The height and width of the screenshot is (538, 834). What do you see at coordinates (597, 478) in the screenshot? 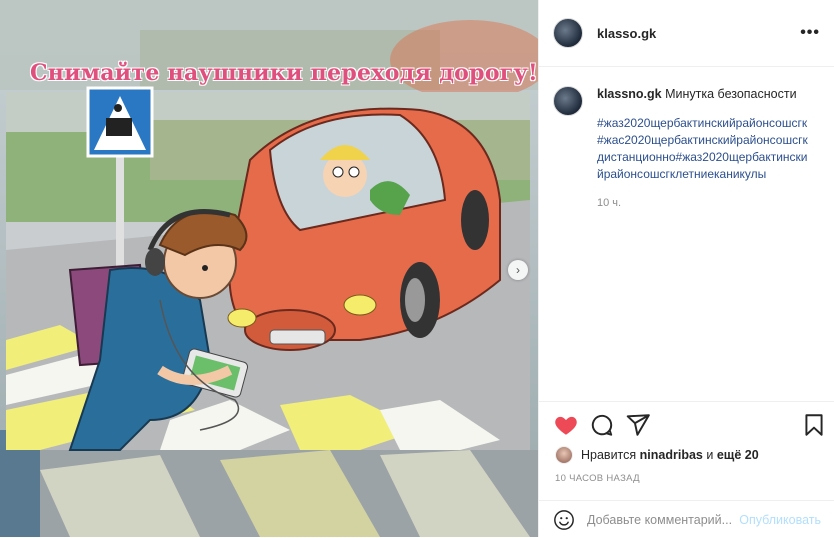
I see `posted-time: 10 ЧАСОВ НАЗАД` at bounding box center [597, 478].